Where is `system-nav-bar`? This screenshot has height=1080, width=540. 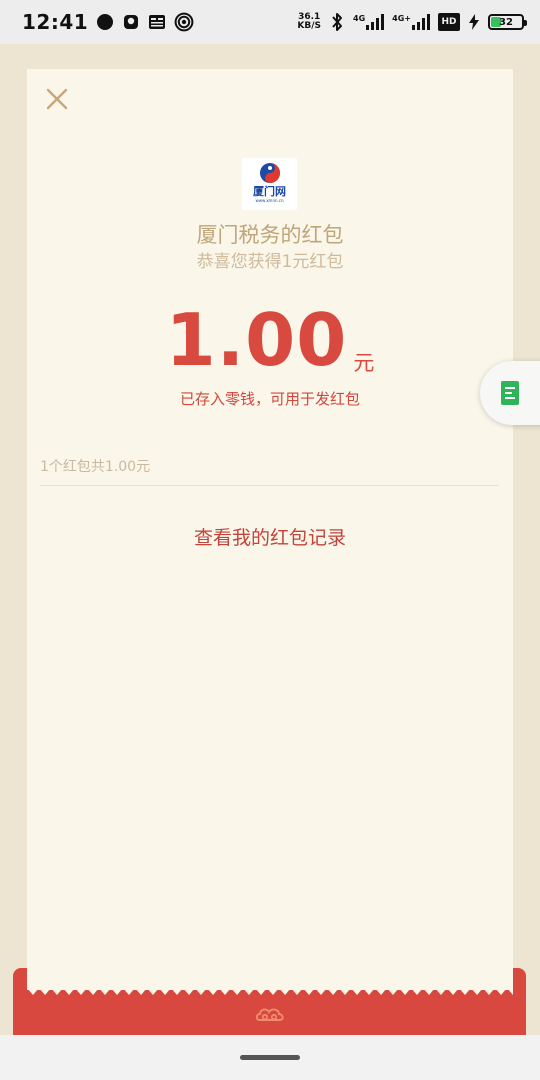 system-nav-bar is located at coordinates (270, 1057).